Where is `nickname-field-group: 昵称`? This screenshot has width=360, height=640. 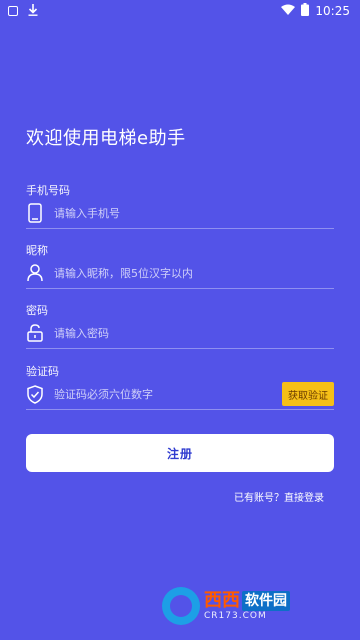
nickname-field-group: 昵称 is located at coordinates (180, 265).